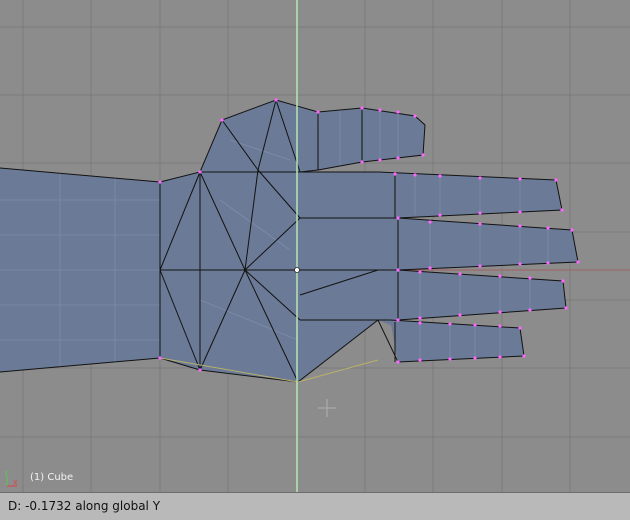  What do you see at coordinates (15, 483) in the screenshot?
I see `axis-x-label: X` at bounding box center [15, 483].